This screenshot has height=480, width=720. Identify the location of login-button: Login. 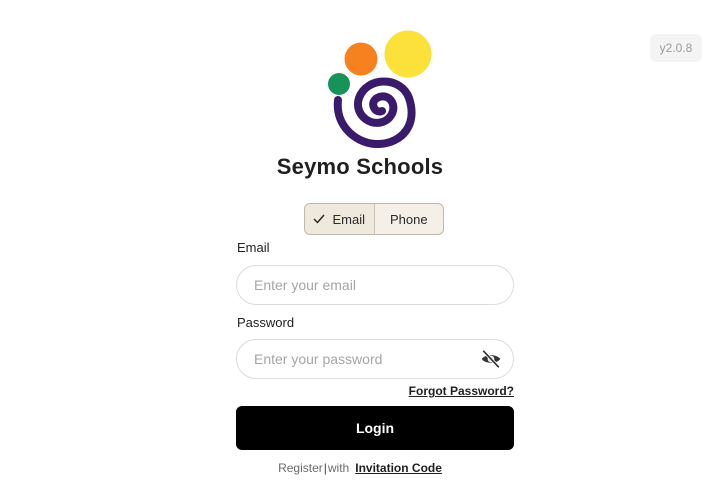
(375, 428).